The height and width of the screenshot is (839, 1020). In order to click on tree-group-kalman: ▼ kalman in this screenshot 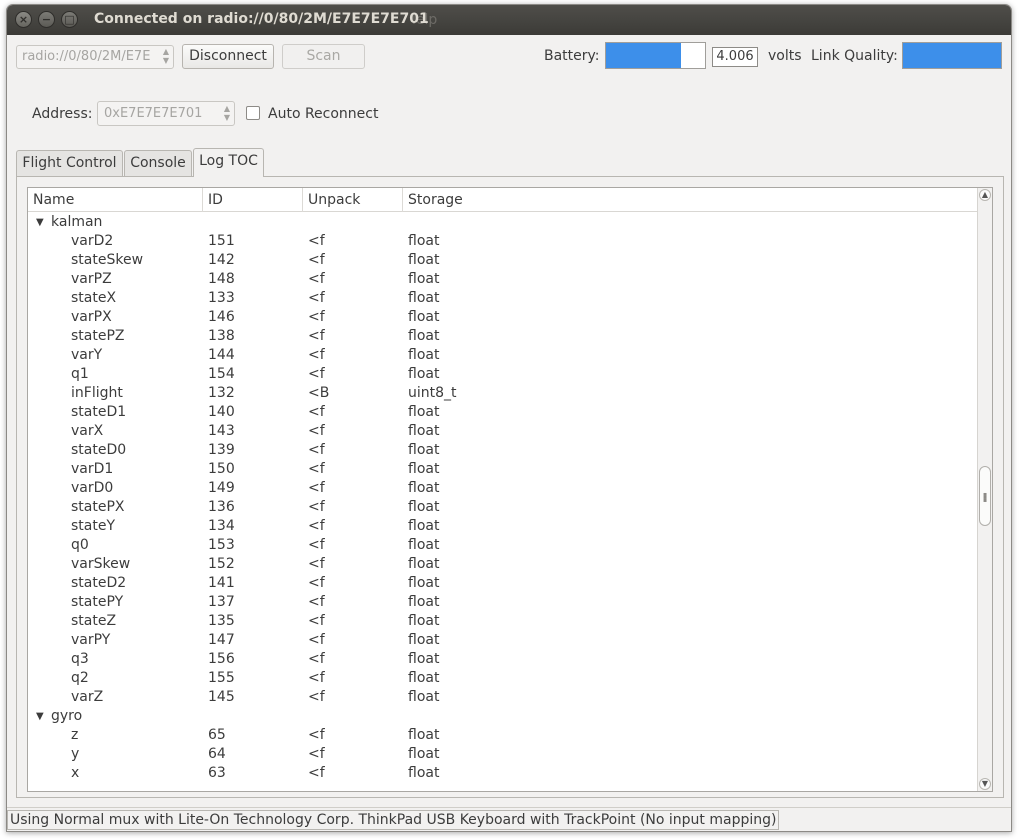, I will do `click(503, 222)`.